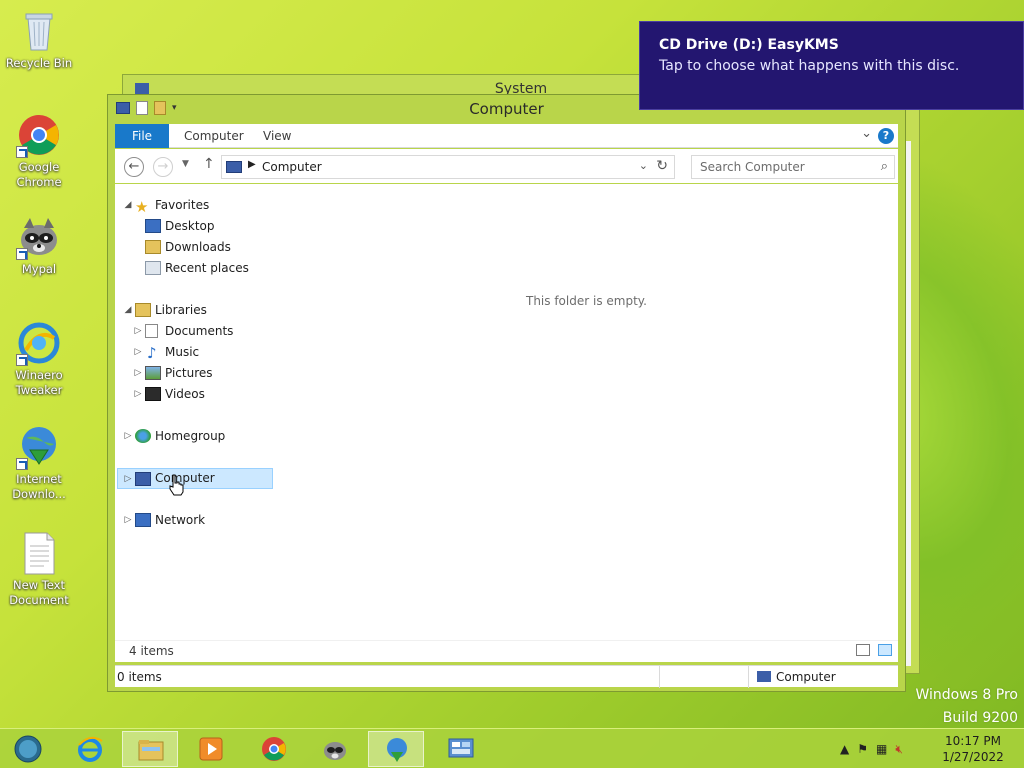 This screenshot has width=1024, height=768. I want to click on back-button: ←, so click(134, 167).